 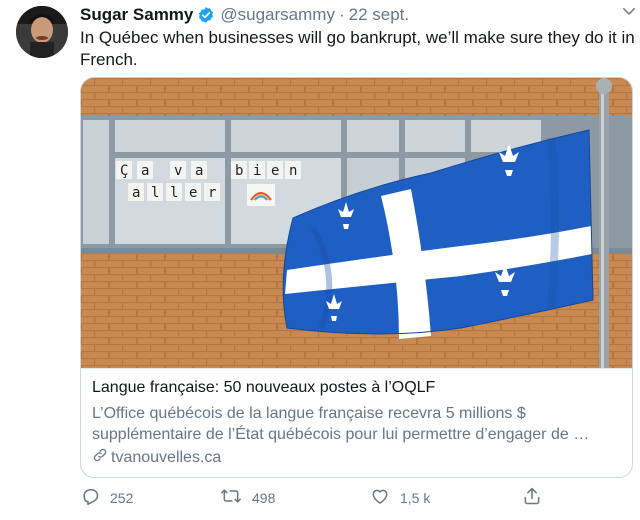 I want to click on avatar-image, so click(x=42, y=32).